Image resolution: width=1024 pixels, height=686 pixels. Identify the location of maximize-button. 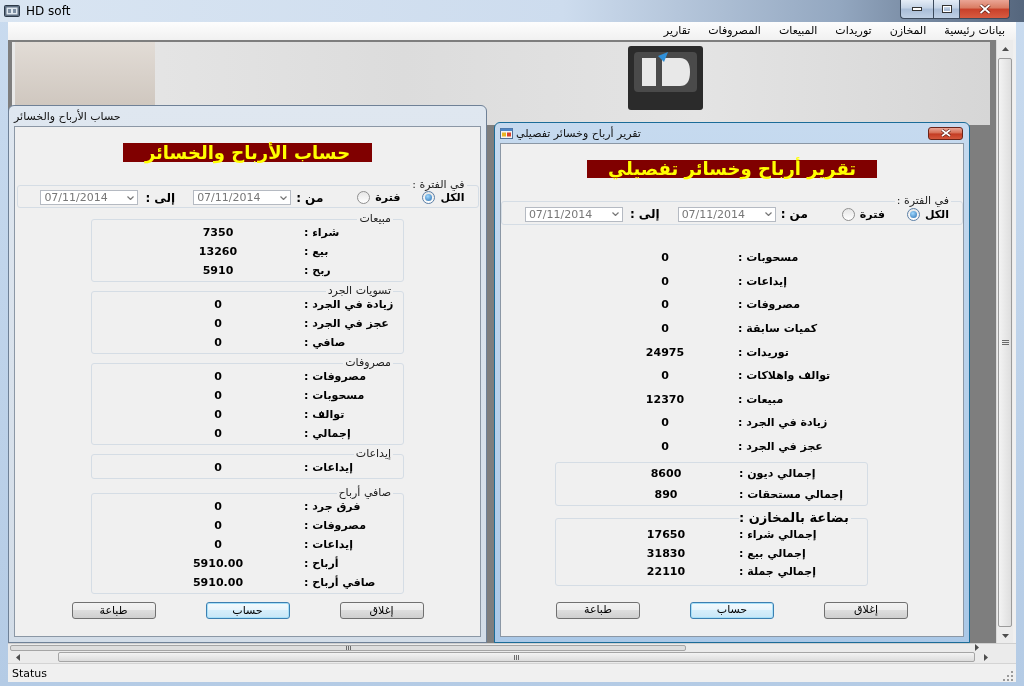
(946, 9).